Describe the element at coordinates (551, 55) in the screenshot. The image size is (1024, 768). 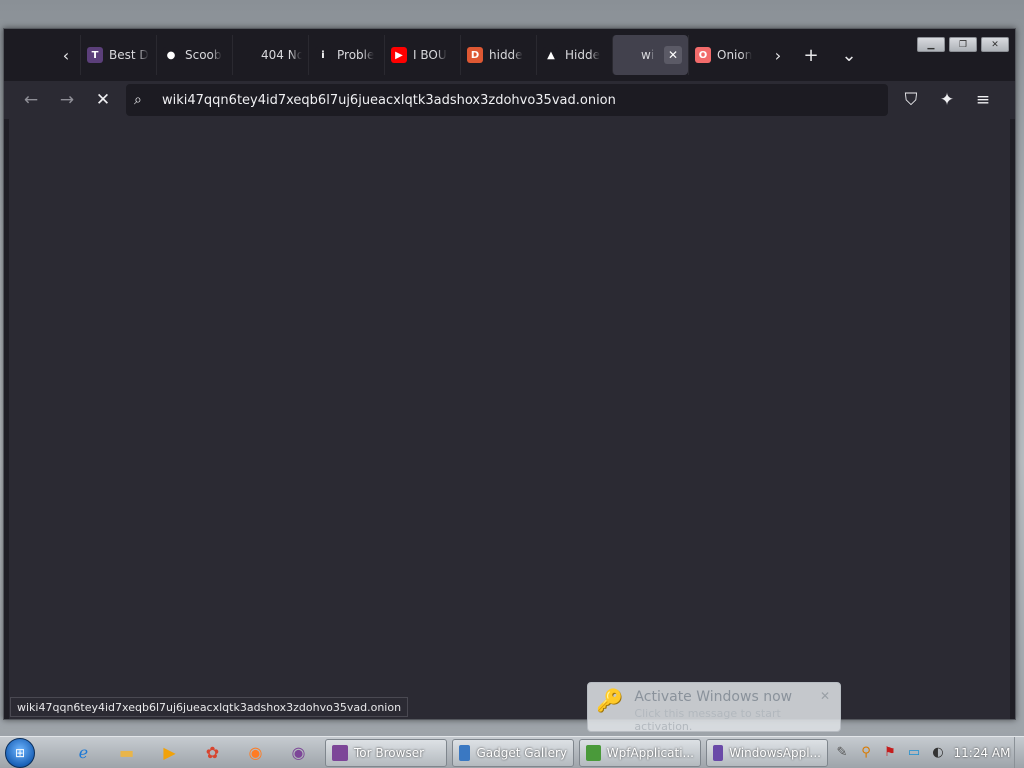
I see `hidden-icon: ▲` at that location.